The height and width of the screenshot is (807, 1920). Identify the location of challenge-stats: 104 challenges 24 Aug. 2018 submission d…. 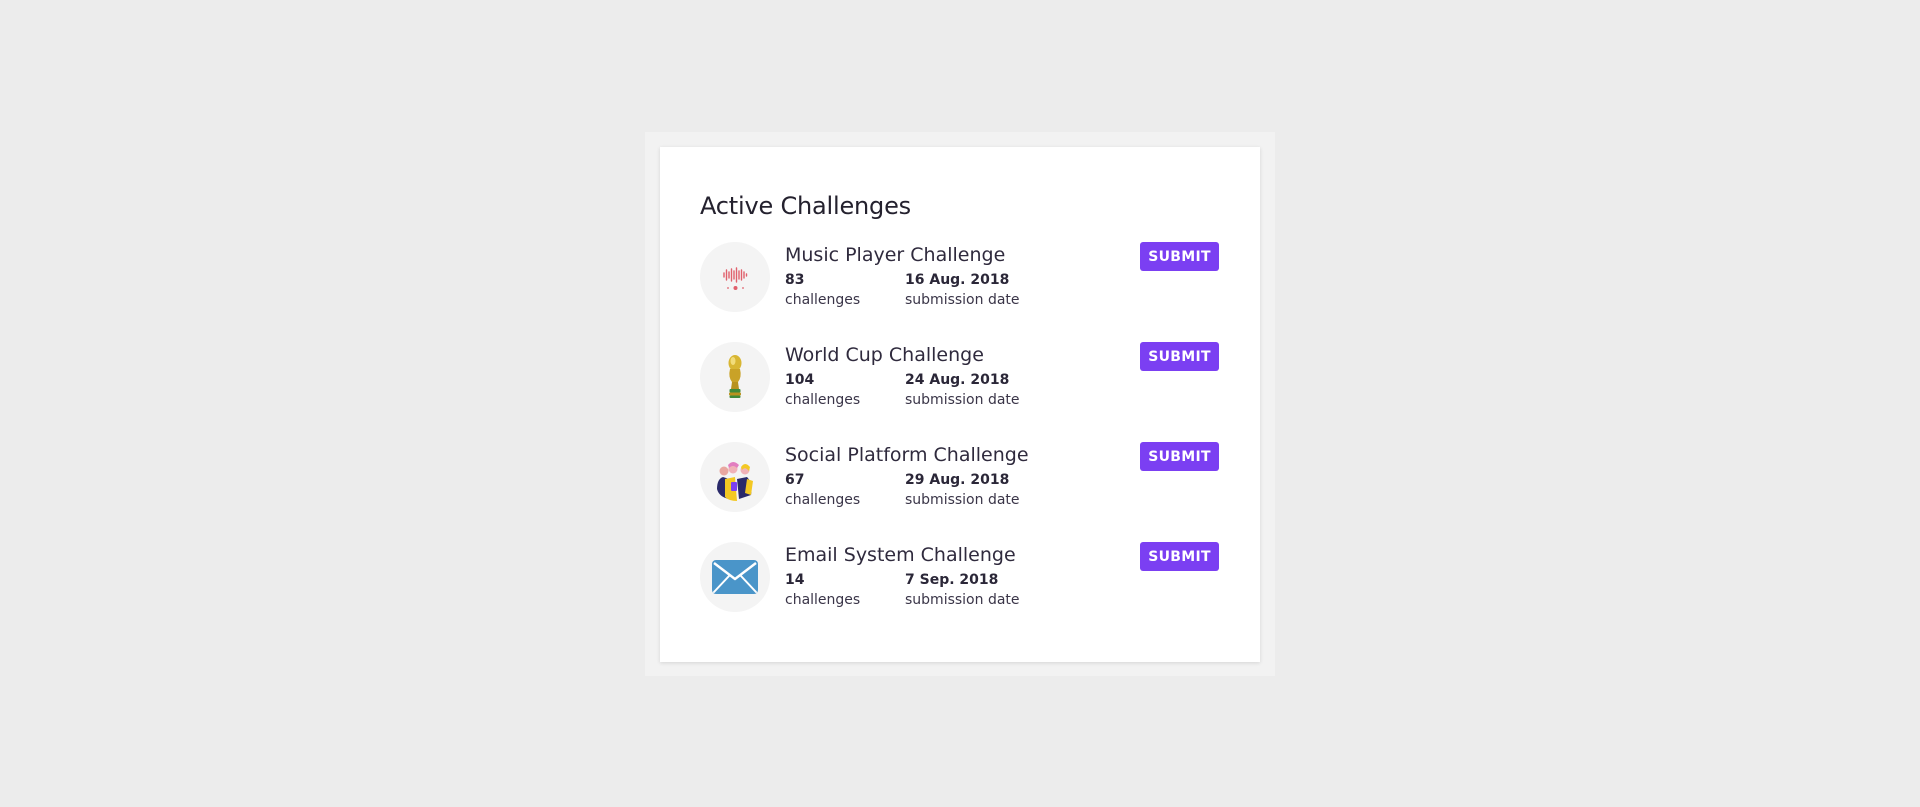
(905, 390).